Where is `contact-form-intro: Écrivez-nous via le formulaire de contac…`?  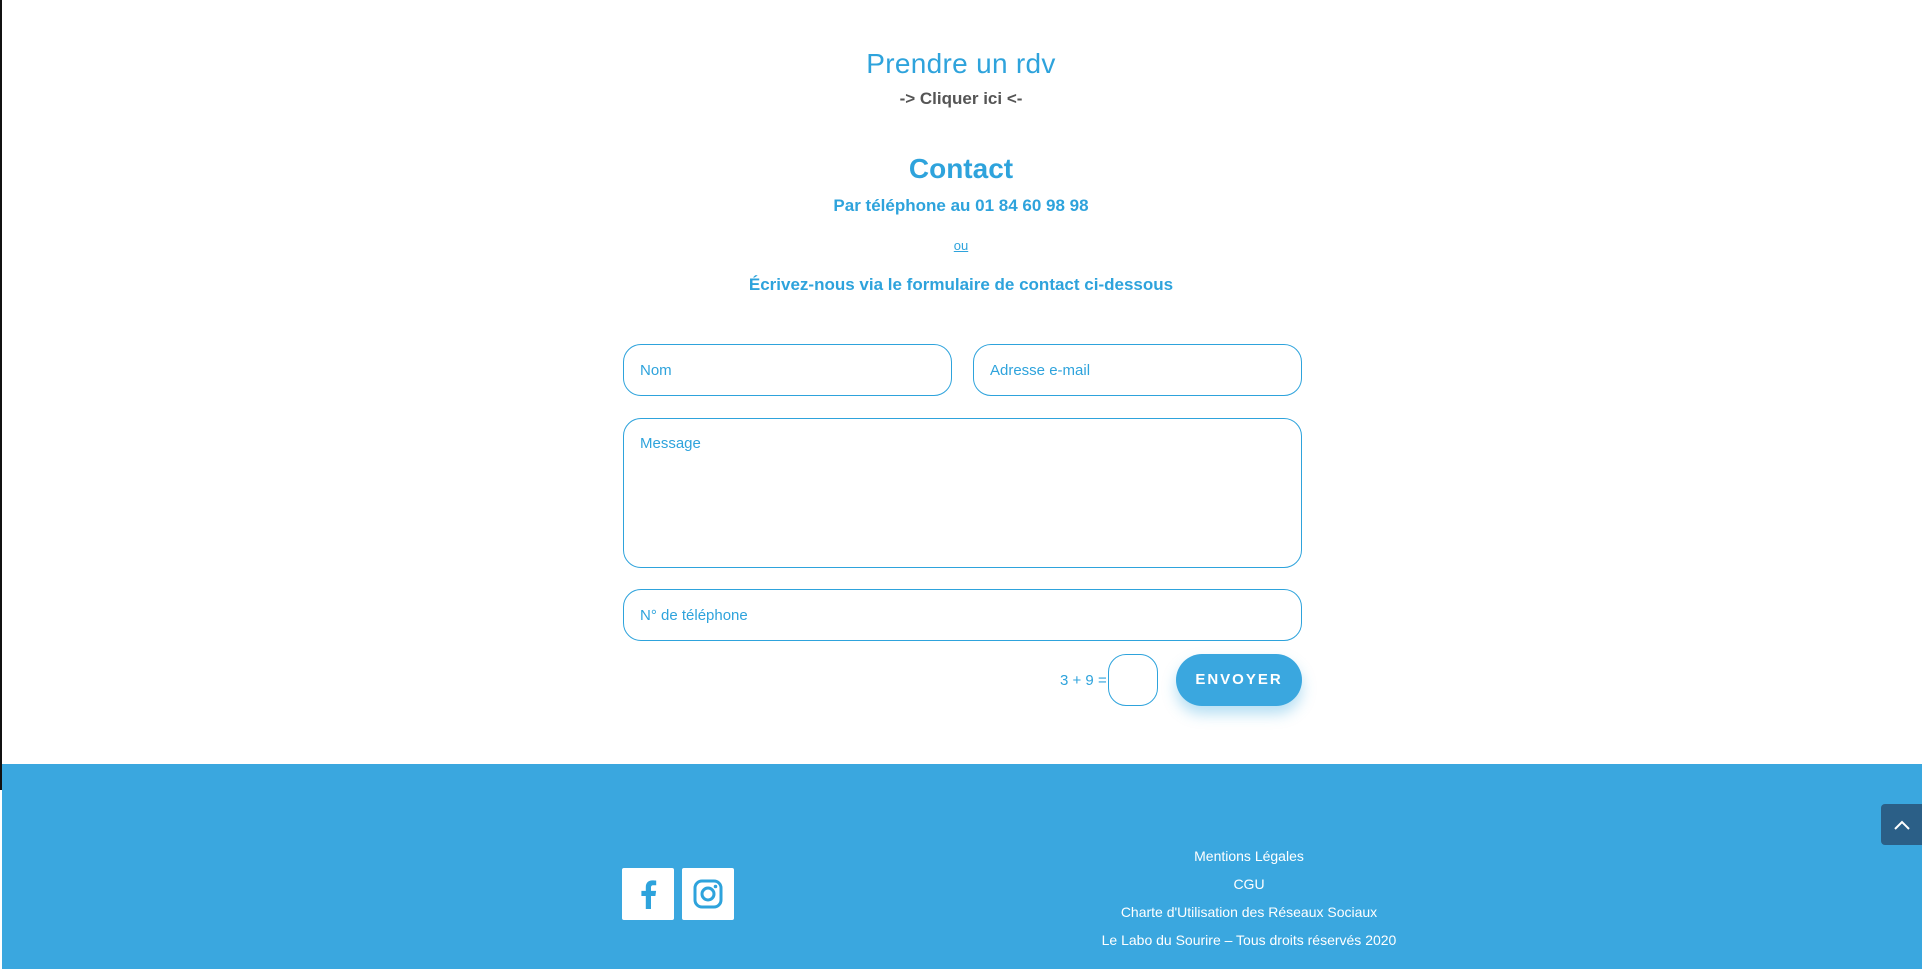 contact-form-intro: Écrivez-nous via le formulaire de contac… is located at coordinates (961, 284).